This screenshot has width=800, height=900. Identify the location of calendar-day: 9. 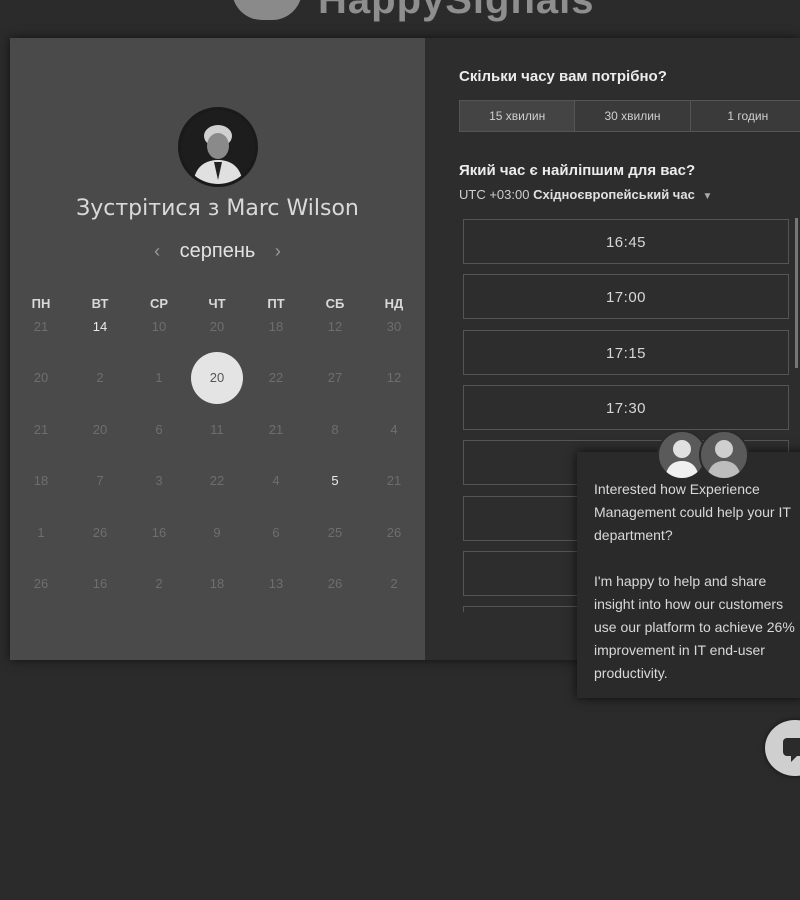
(217, 533).